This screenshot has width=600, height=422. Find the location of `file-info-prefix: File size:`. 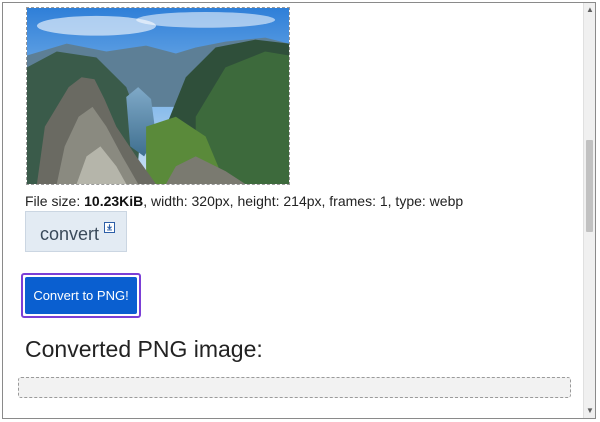

file-info-prefix: File size: is located at coordinates (55, 201).